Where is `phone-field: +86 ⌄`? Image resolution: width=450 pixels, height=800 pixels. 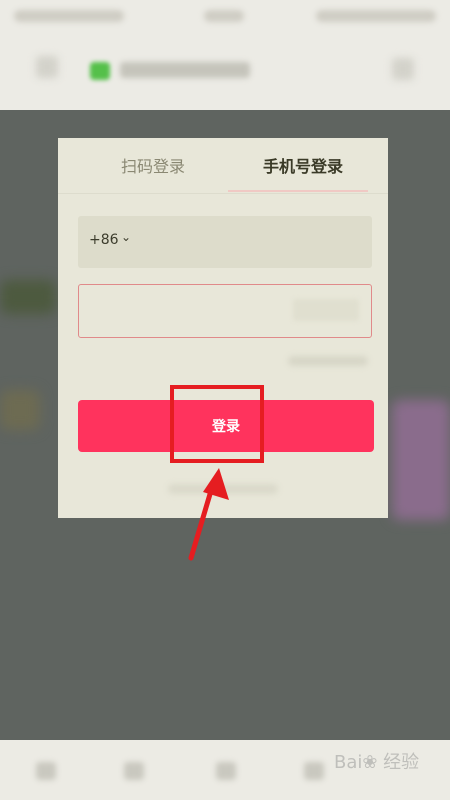
phone-field: +86 ⌄ is located at coordinates (225, 242).